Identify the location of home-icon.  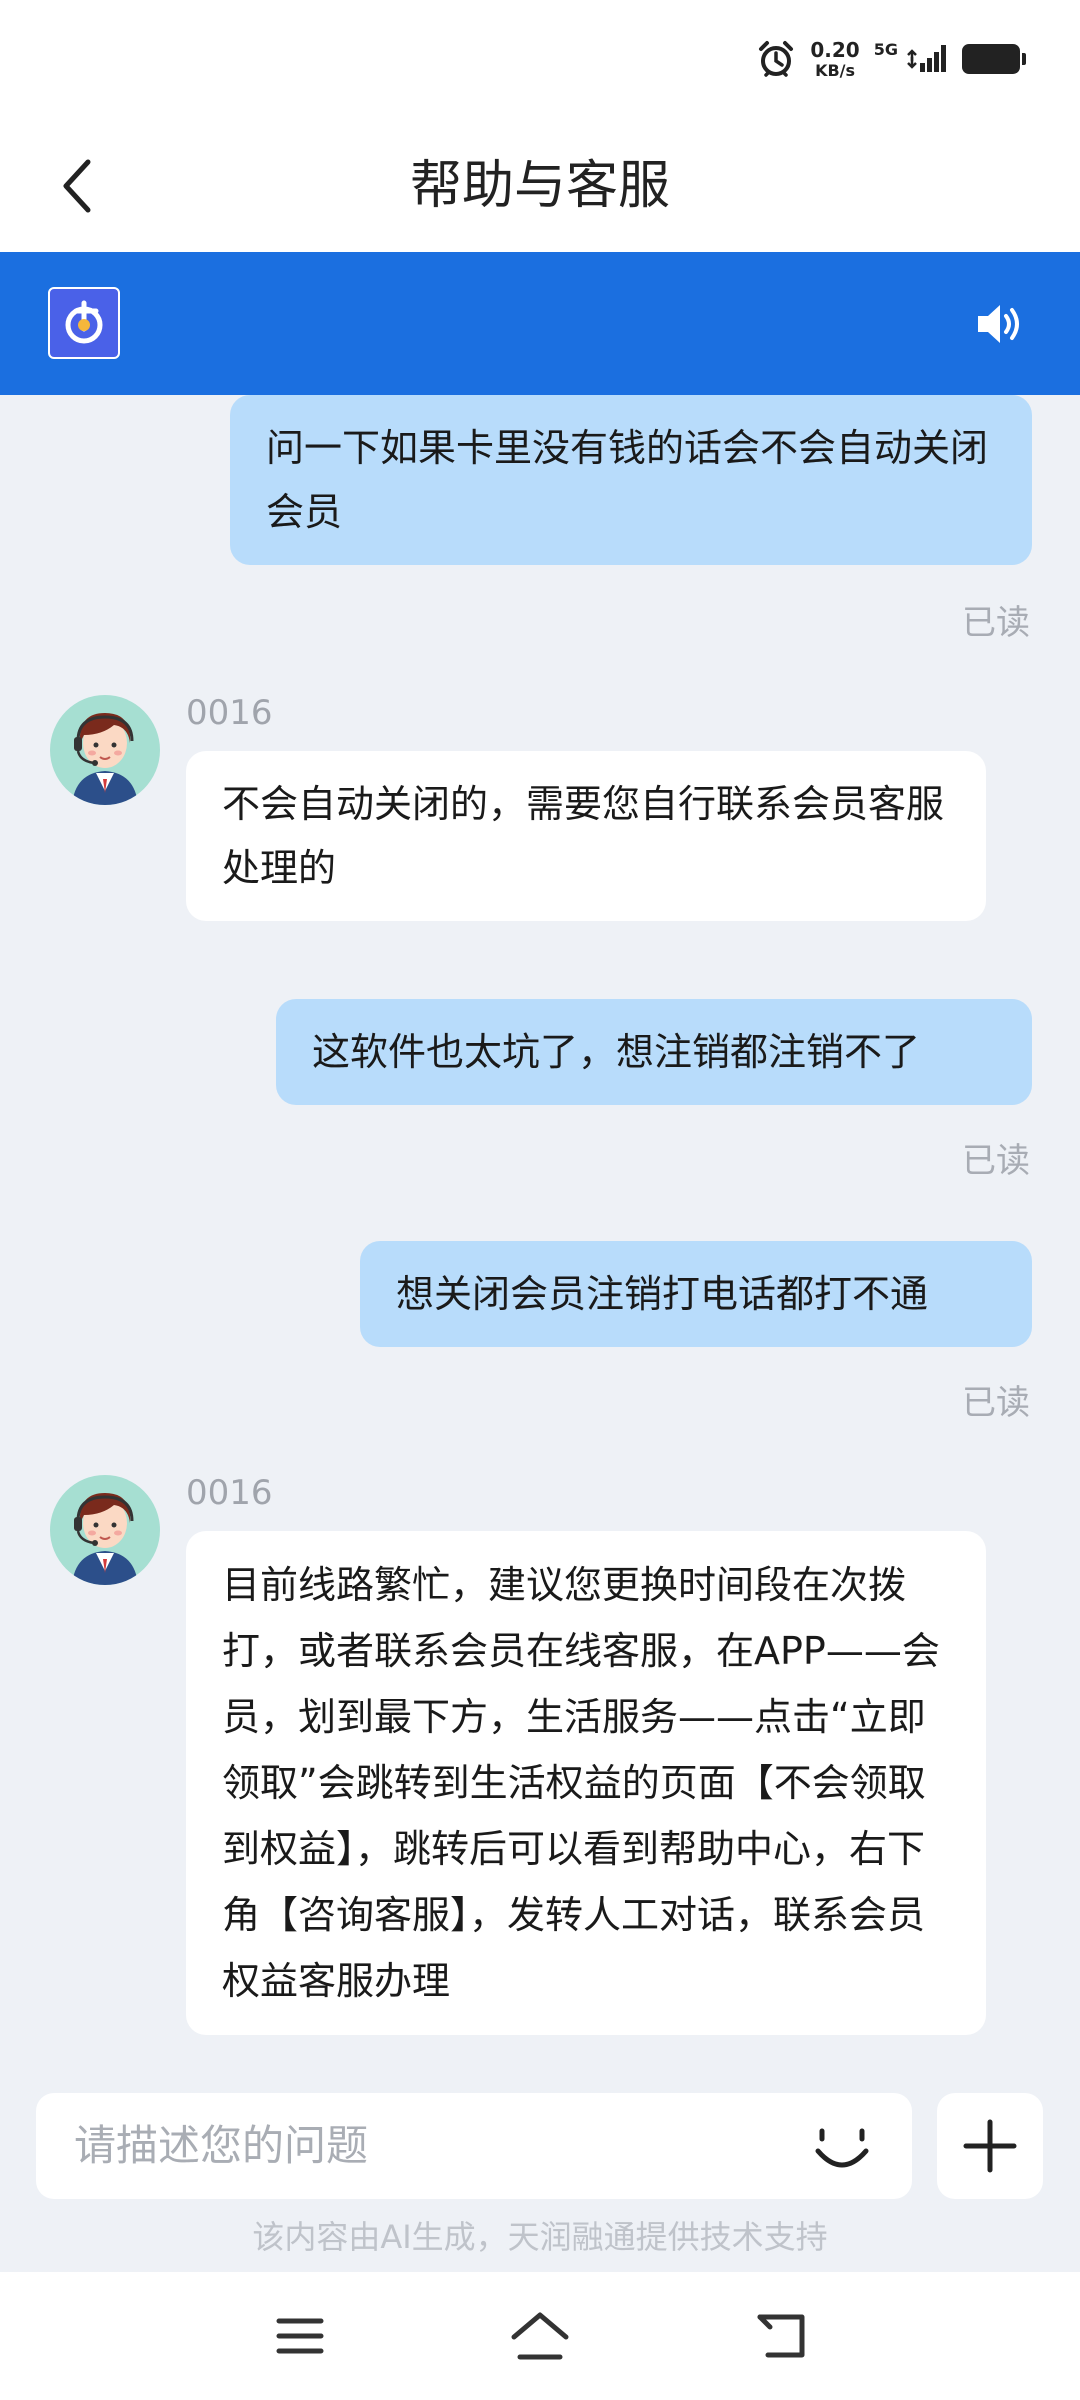
(540, 2336).